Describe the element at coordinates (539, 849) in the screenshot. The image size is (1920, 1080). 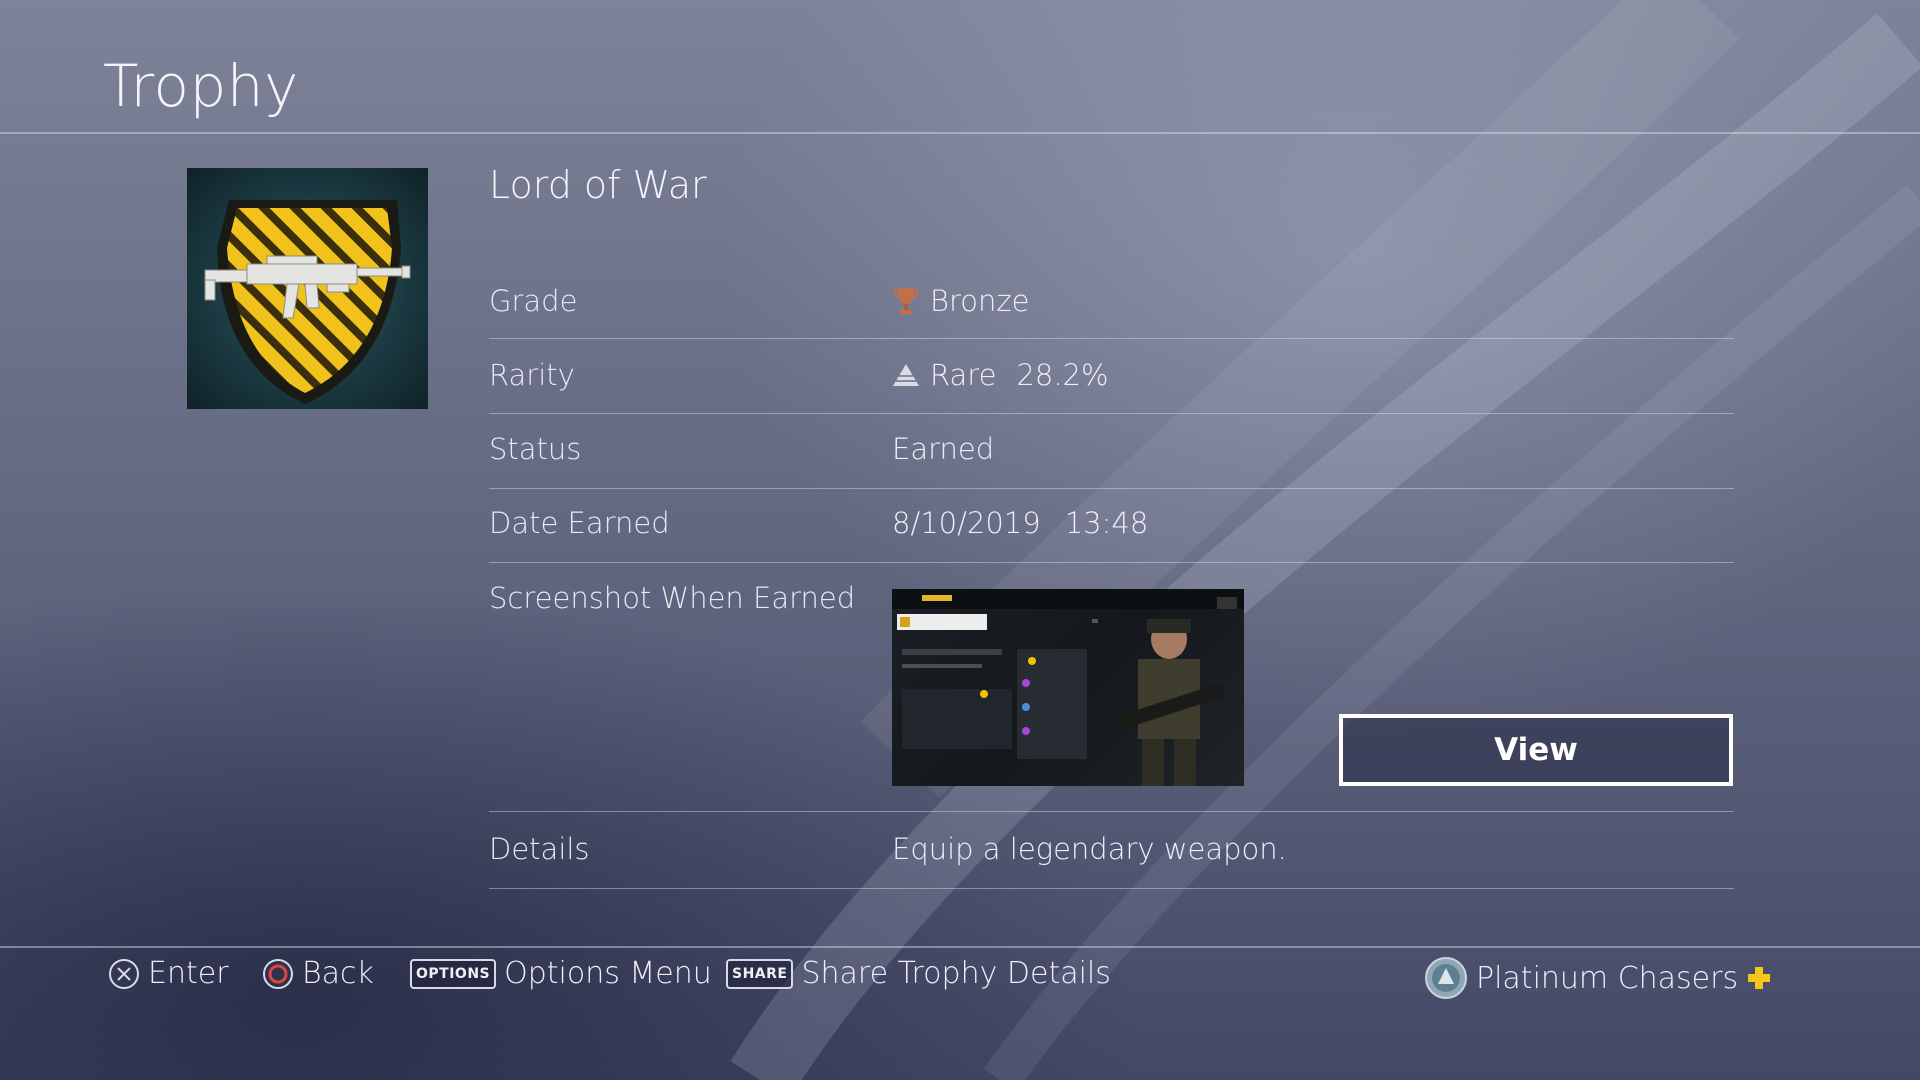
I see `details-label: Details` at that location.